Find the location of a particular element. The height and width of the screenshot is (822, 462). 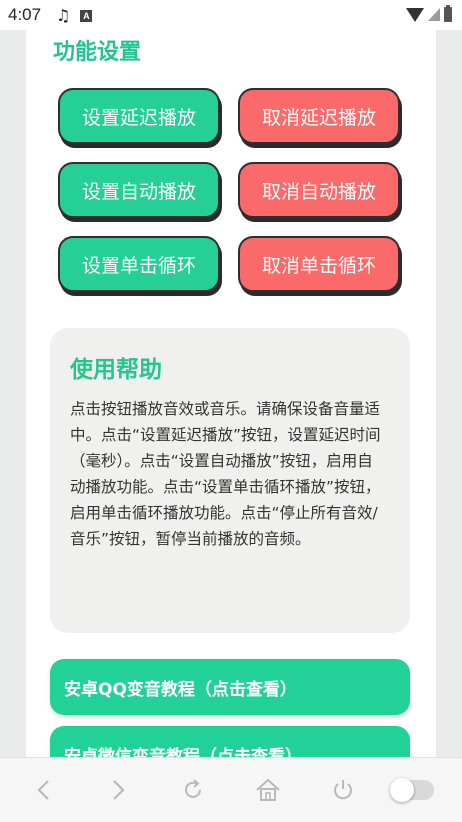

power-icon is located at coordinates (343, 790).